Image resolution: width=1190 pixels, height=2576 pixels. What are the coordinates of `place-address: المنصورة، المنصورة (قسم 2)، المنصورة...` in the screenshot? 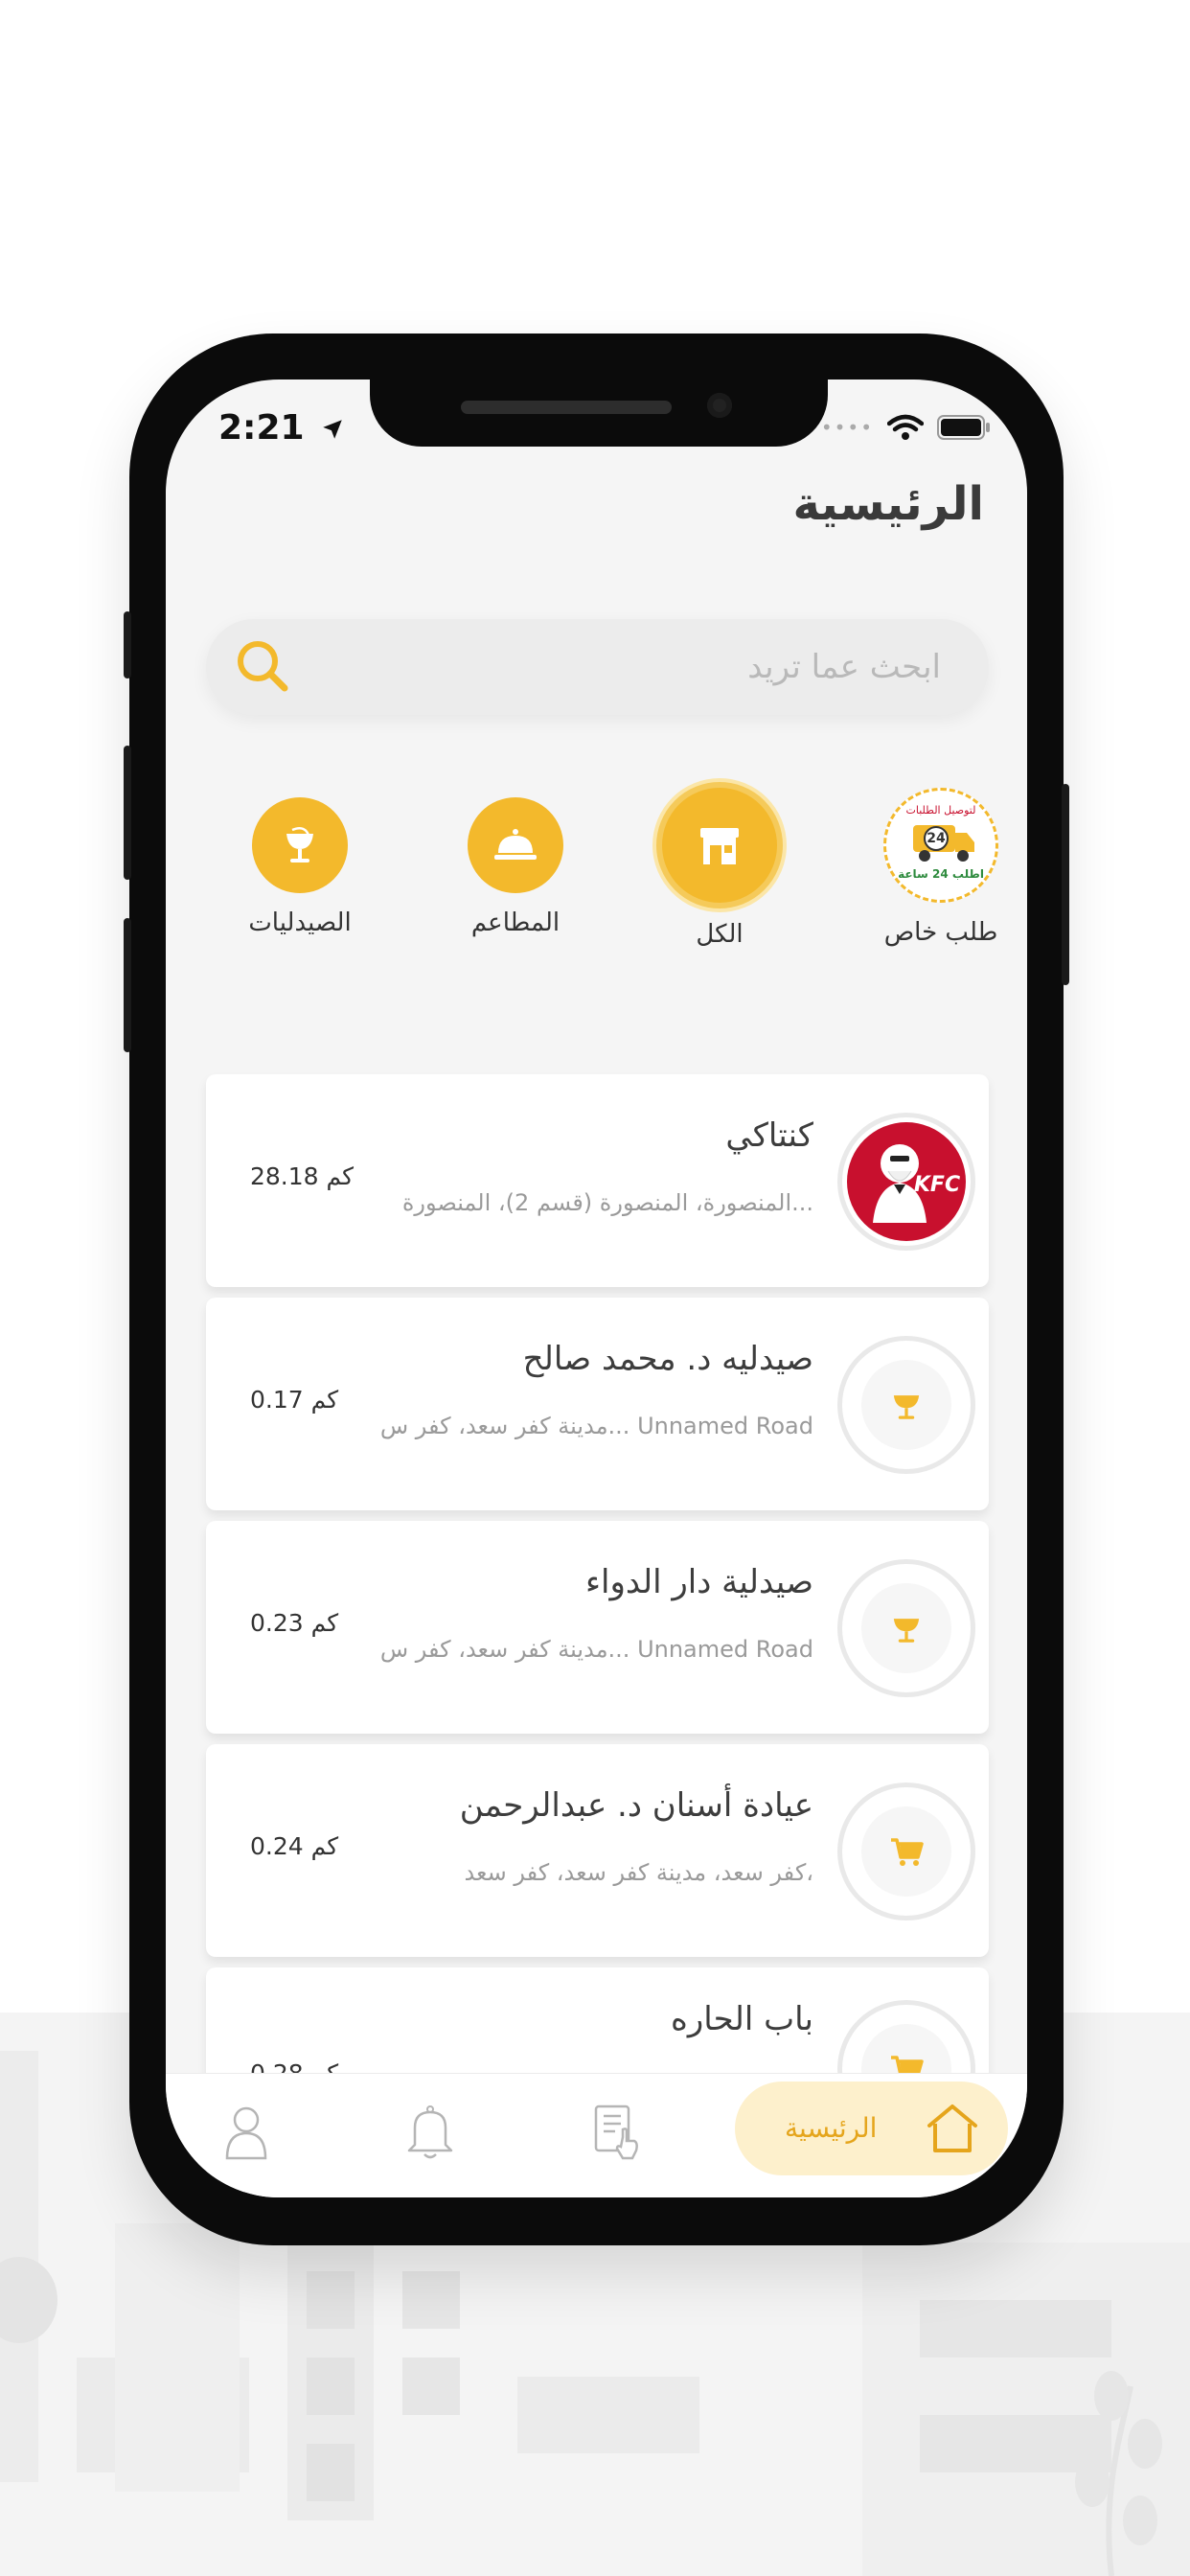 It's located at (607, 1202).